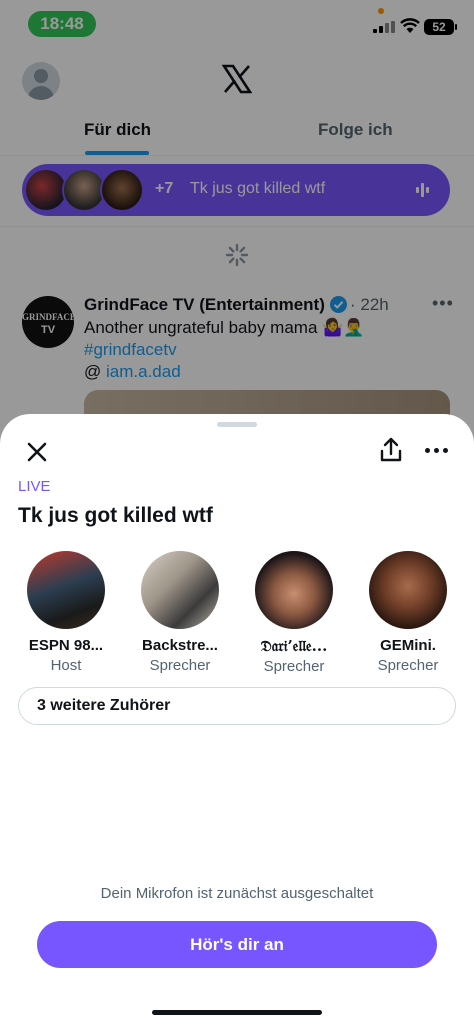  Describe the element at coordinates (66, 665) in the screenshot. I see `speaker-role: Host` at that location.